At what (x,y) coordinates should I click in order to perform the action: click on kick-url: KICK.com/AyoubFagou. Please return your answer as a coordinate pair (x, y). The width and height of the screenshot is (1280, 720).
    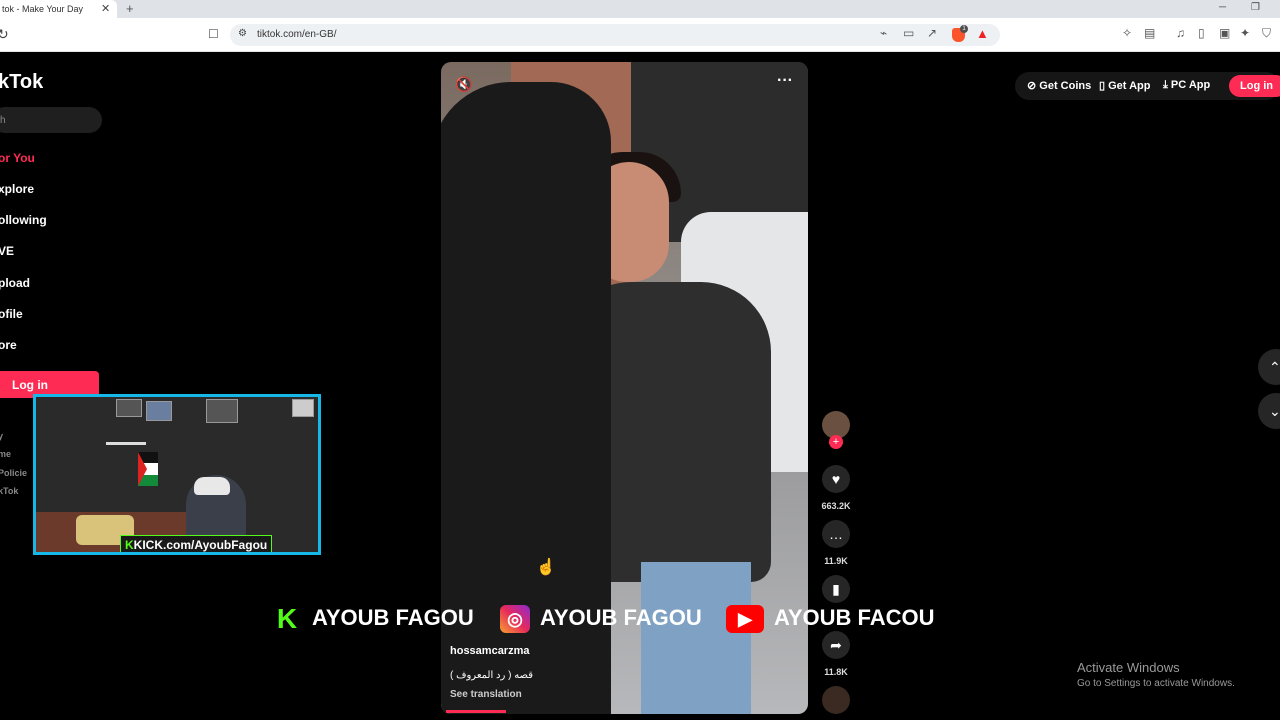
    Looking at the image, I should click on (200, 545).